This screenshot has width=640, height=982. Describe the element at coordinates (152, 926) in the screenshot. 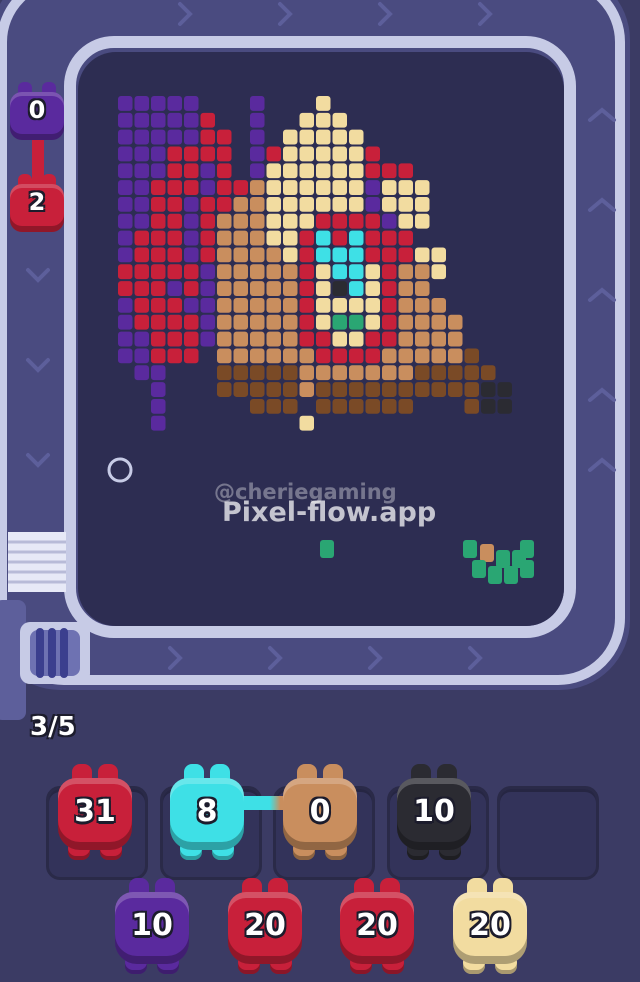

I see `queue-pig-purple: 10` at that location.